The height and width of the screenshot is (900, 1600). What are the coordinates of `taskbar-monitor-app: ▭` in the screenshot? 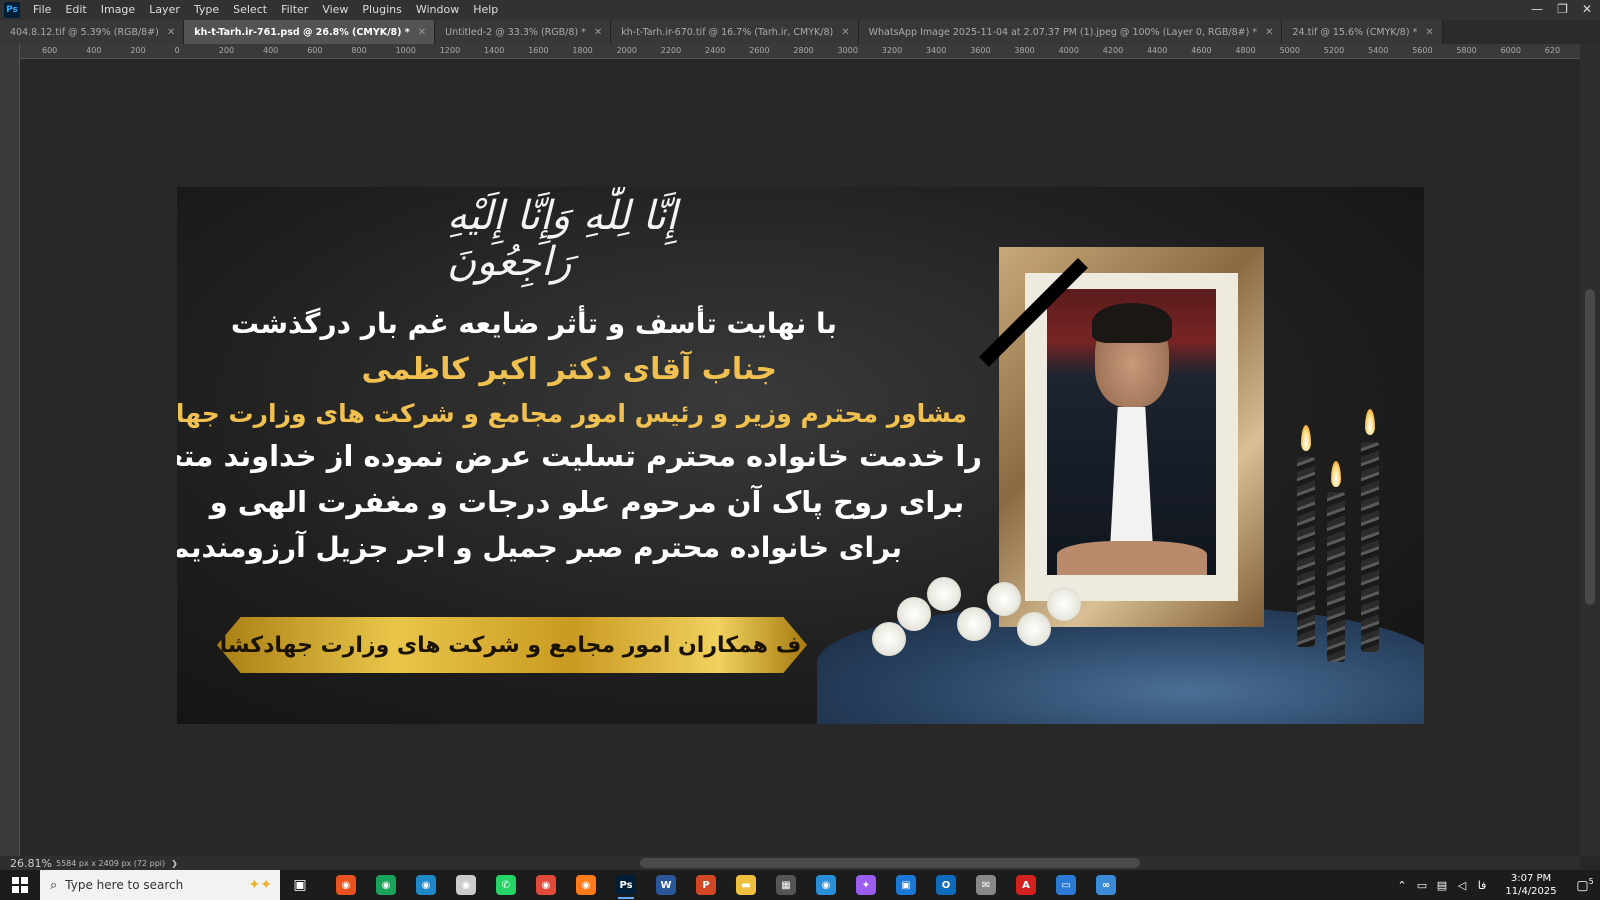 It's located at (1066, 885).